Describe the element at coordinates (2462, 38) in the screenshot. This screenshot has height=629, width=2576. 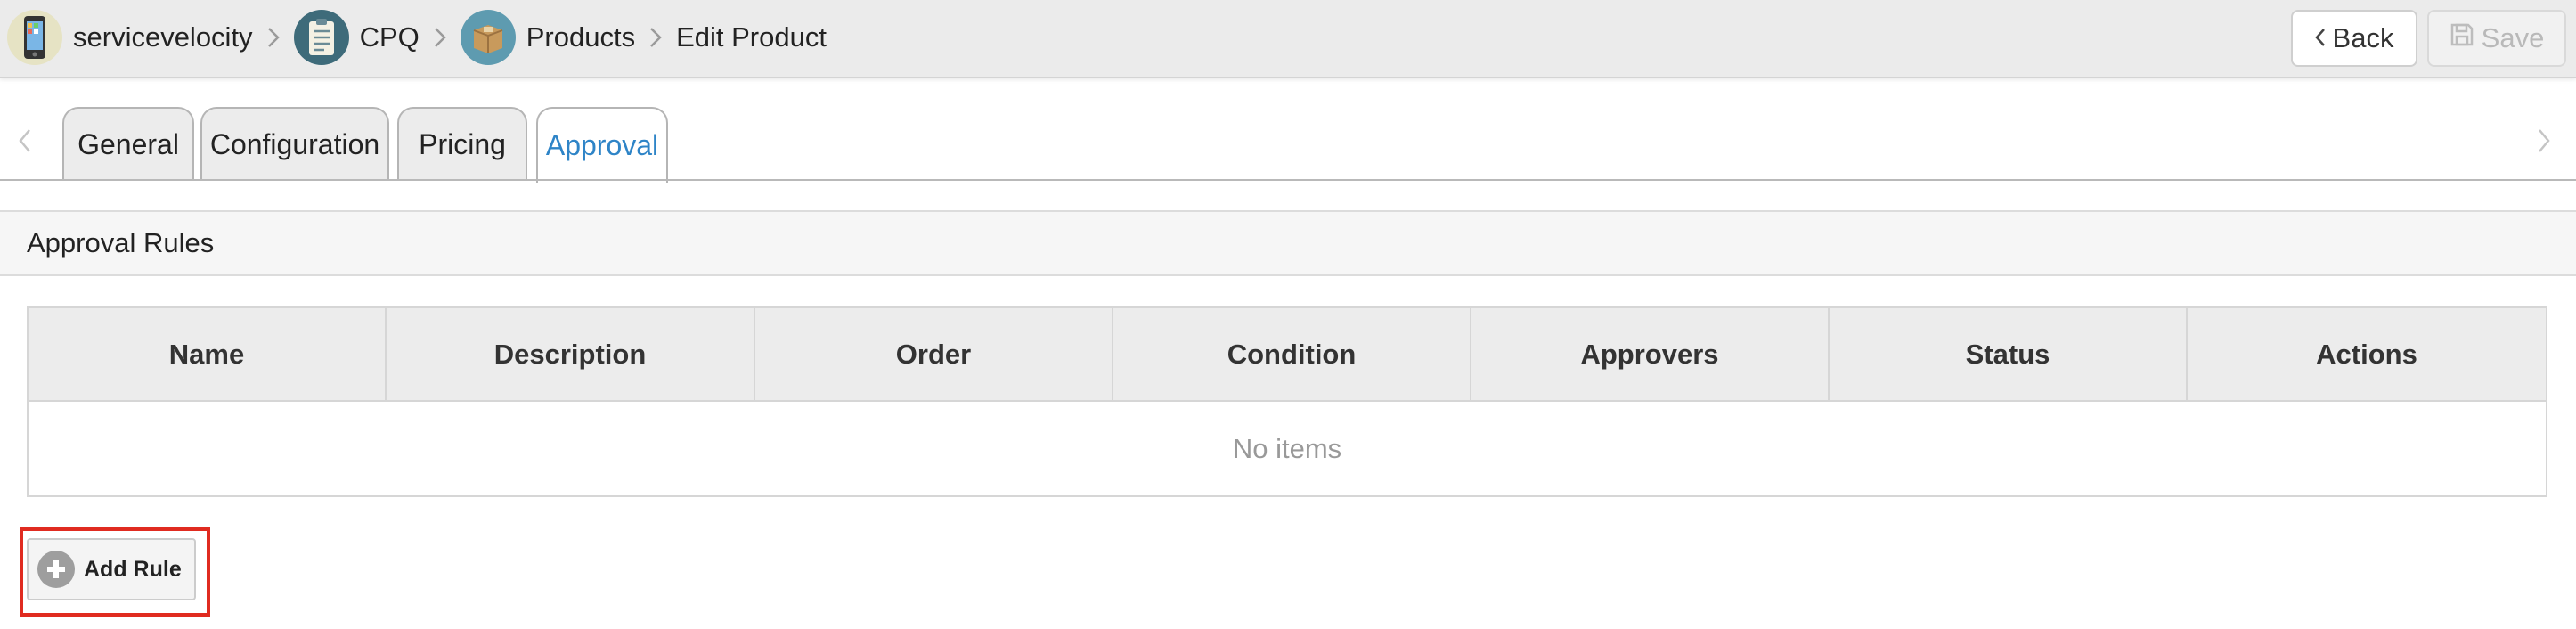
I see `floppy-disk-icon` at that location.